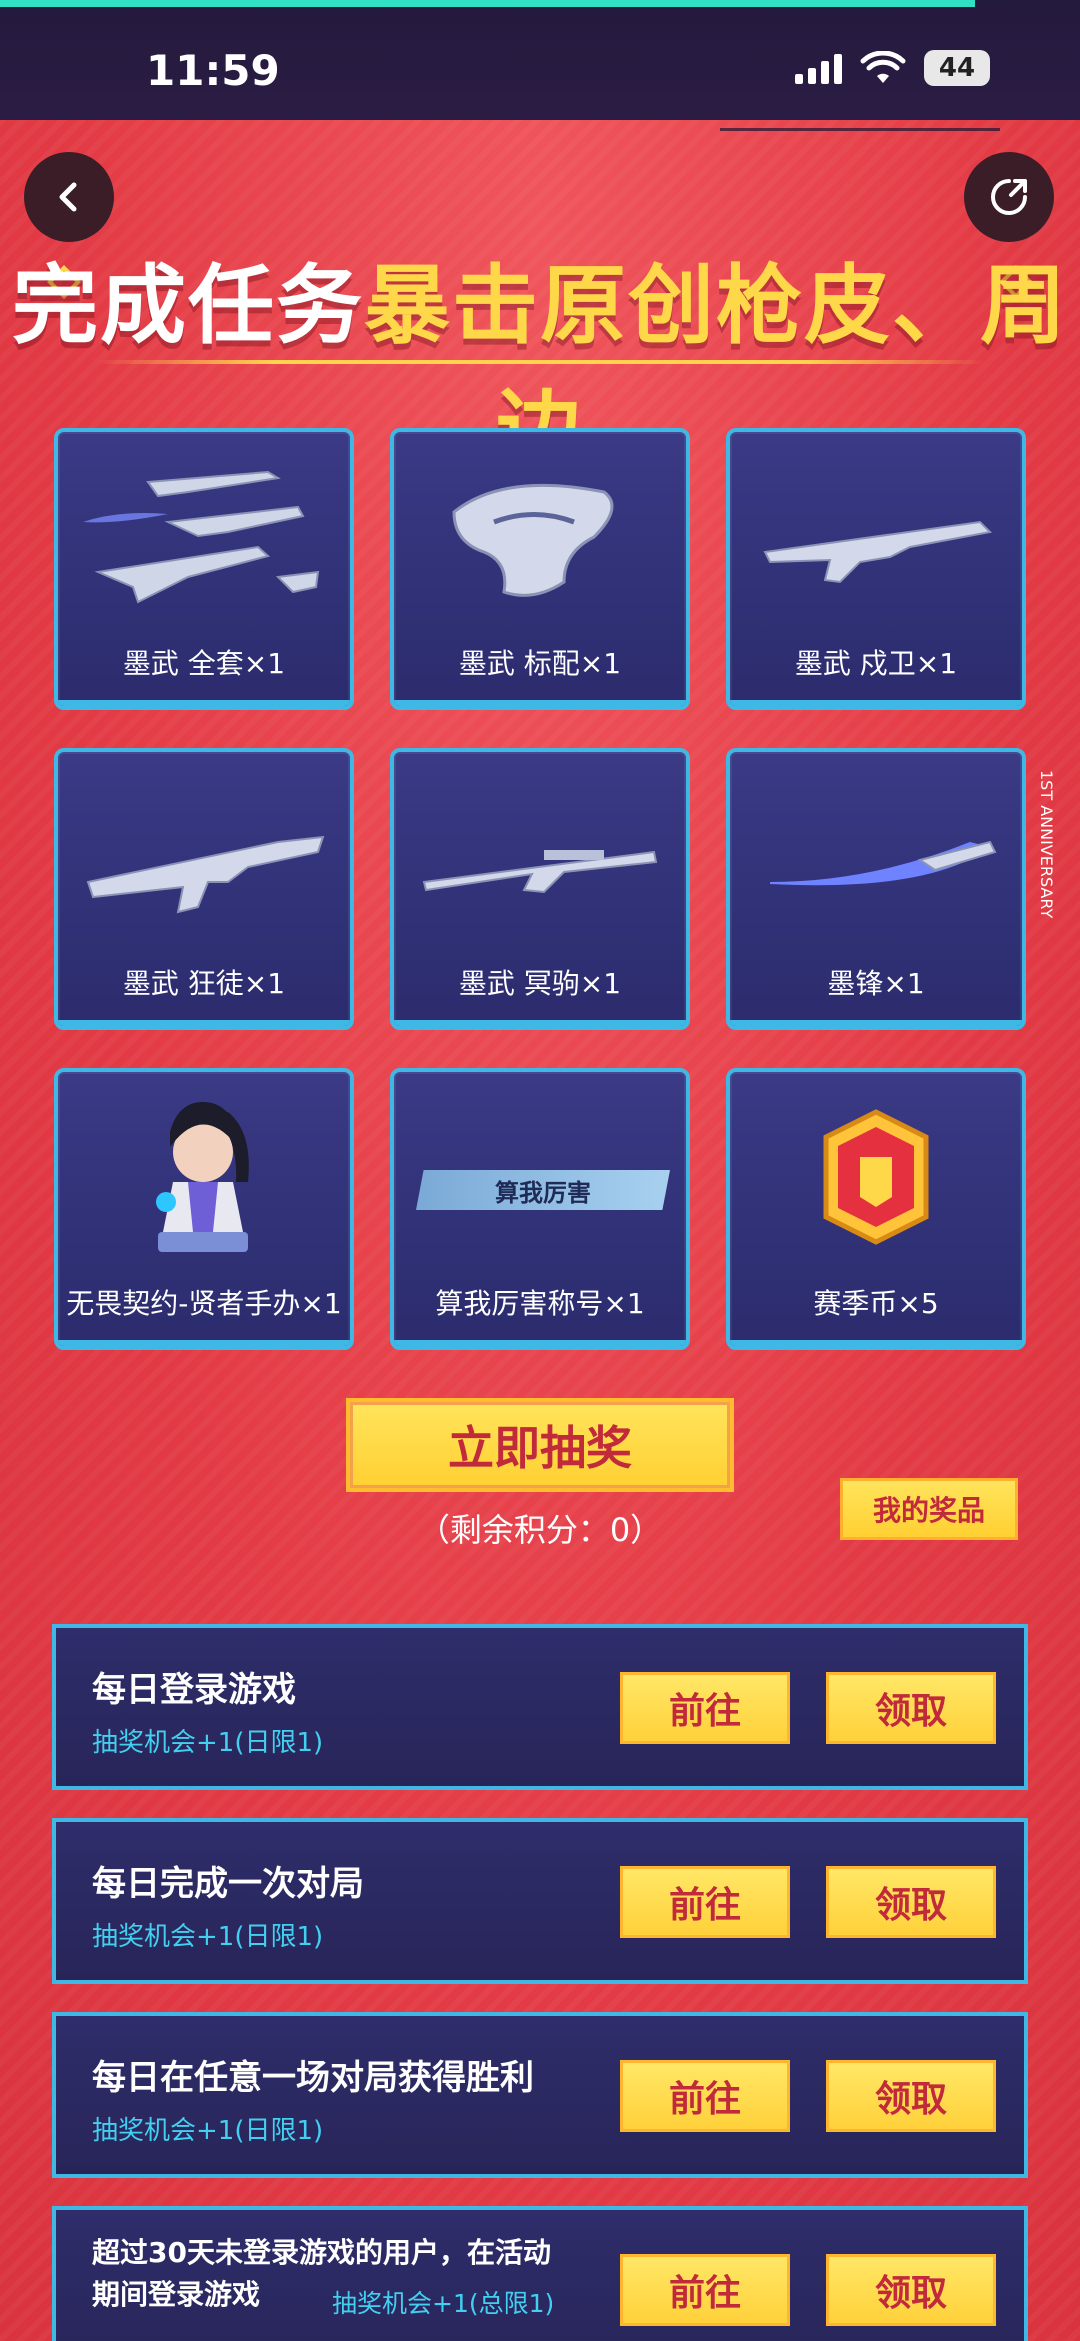 Image resolution: width=1080 pixels, height=2341 pixels. What do you see at coordinates (194, 1690) in the screenshot?
I see `task-title: 每日登录游戏` at bounding box center [194, 1690].